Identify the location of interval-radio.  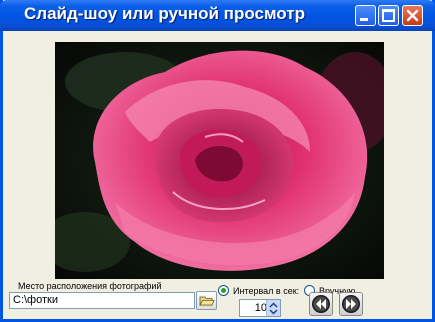
(223, 290).